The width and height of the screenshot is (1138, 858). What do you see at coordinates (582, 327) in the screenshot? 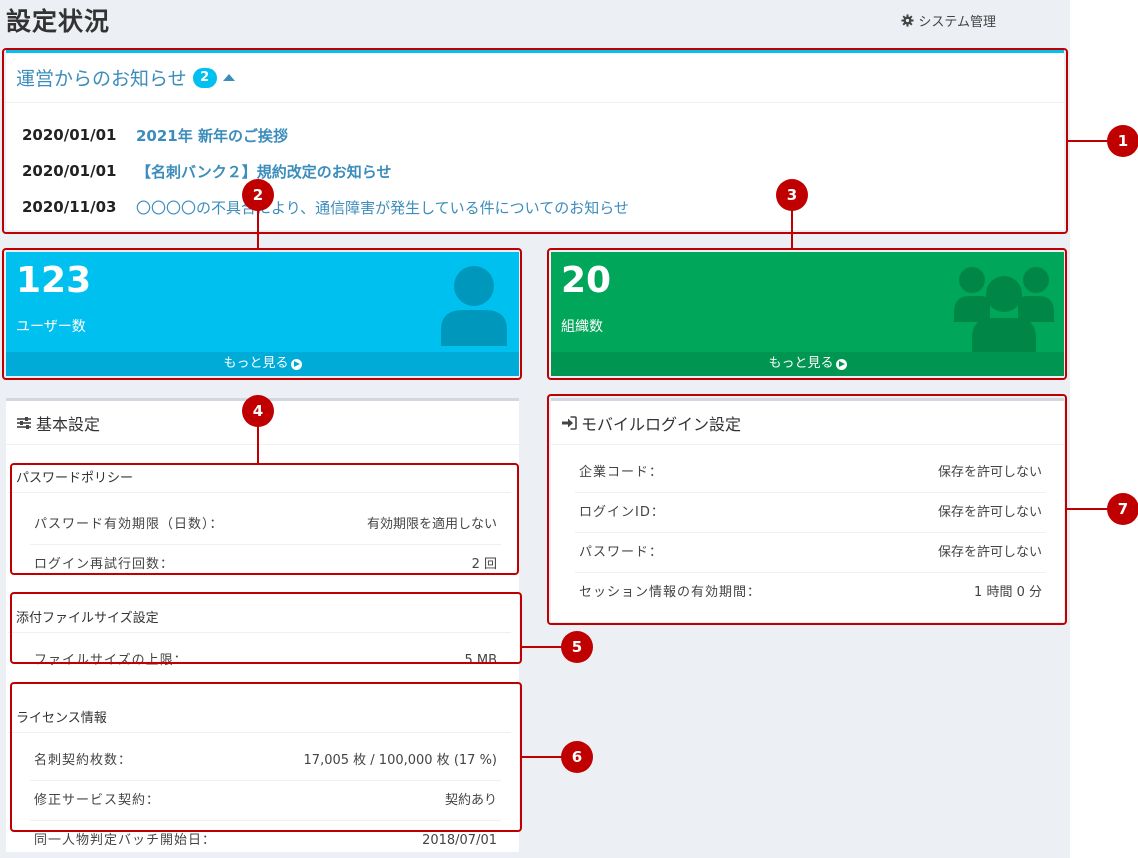
I see `orgs-label: 組織数` at bounding box center [582, 327].